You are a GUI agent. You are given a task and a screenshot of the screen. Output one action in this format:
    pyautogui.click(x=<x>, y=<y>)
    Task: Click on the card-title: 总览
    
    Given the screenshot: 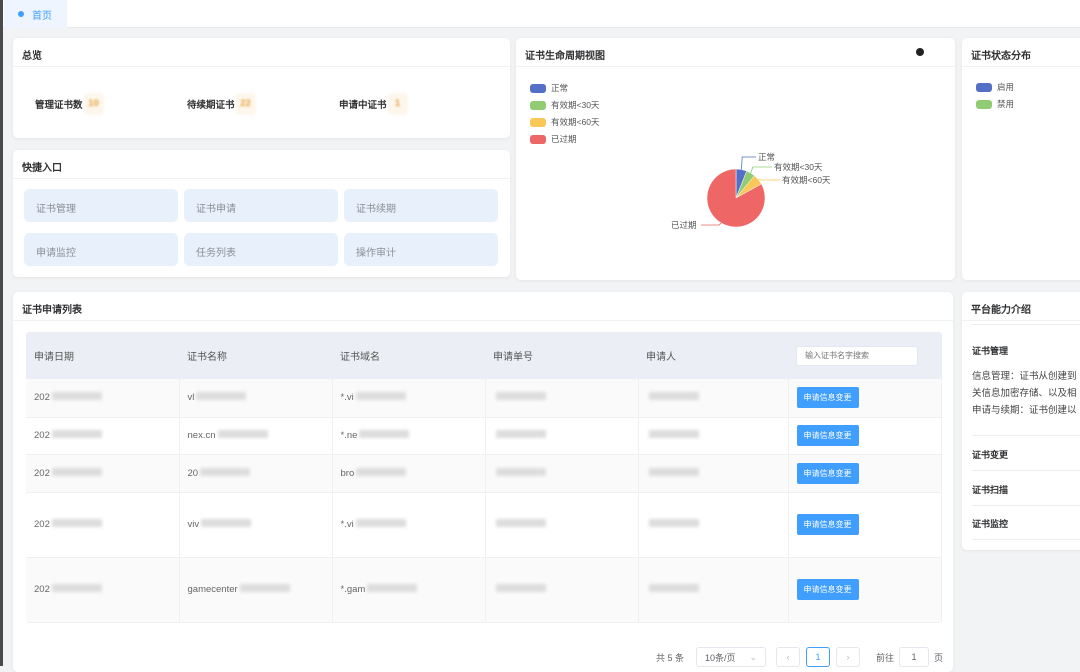 What is the action you would take?
    pyautogui.click(x=261, y=52)
    